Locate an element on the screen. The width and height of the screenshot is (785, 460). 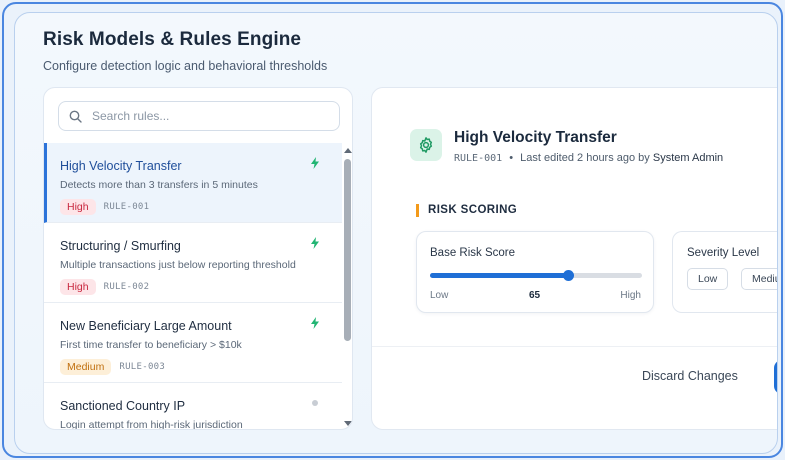
base-risk-score-card: Base Risk Score Low 65 High is located at coordinates (535, 272).